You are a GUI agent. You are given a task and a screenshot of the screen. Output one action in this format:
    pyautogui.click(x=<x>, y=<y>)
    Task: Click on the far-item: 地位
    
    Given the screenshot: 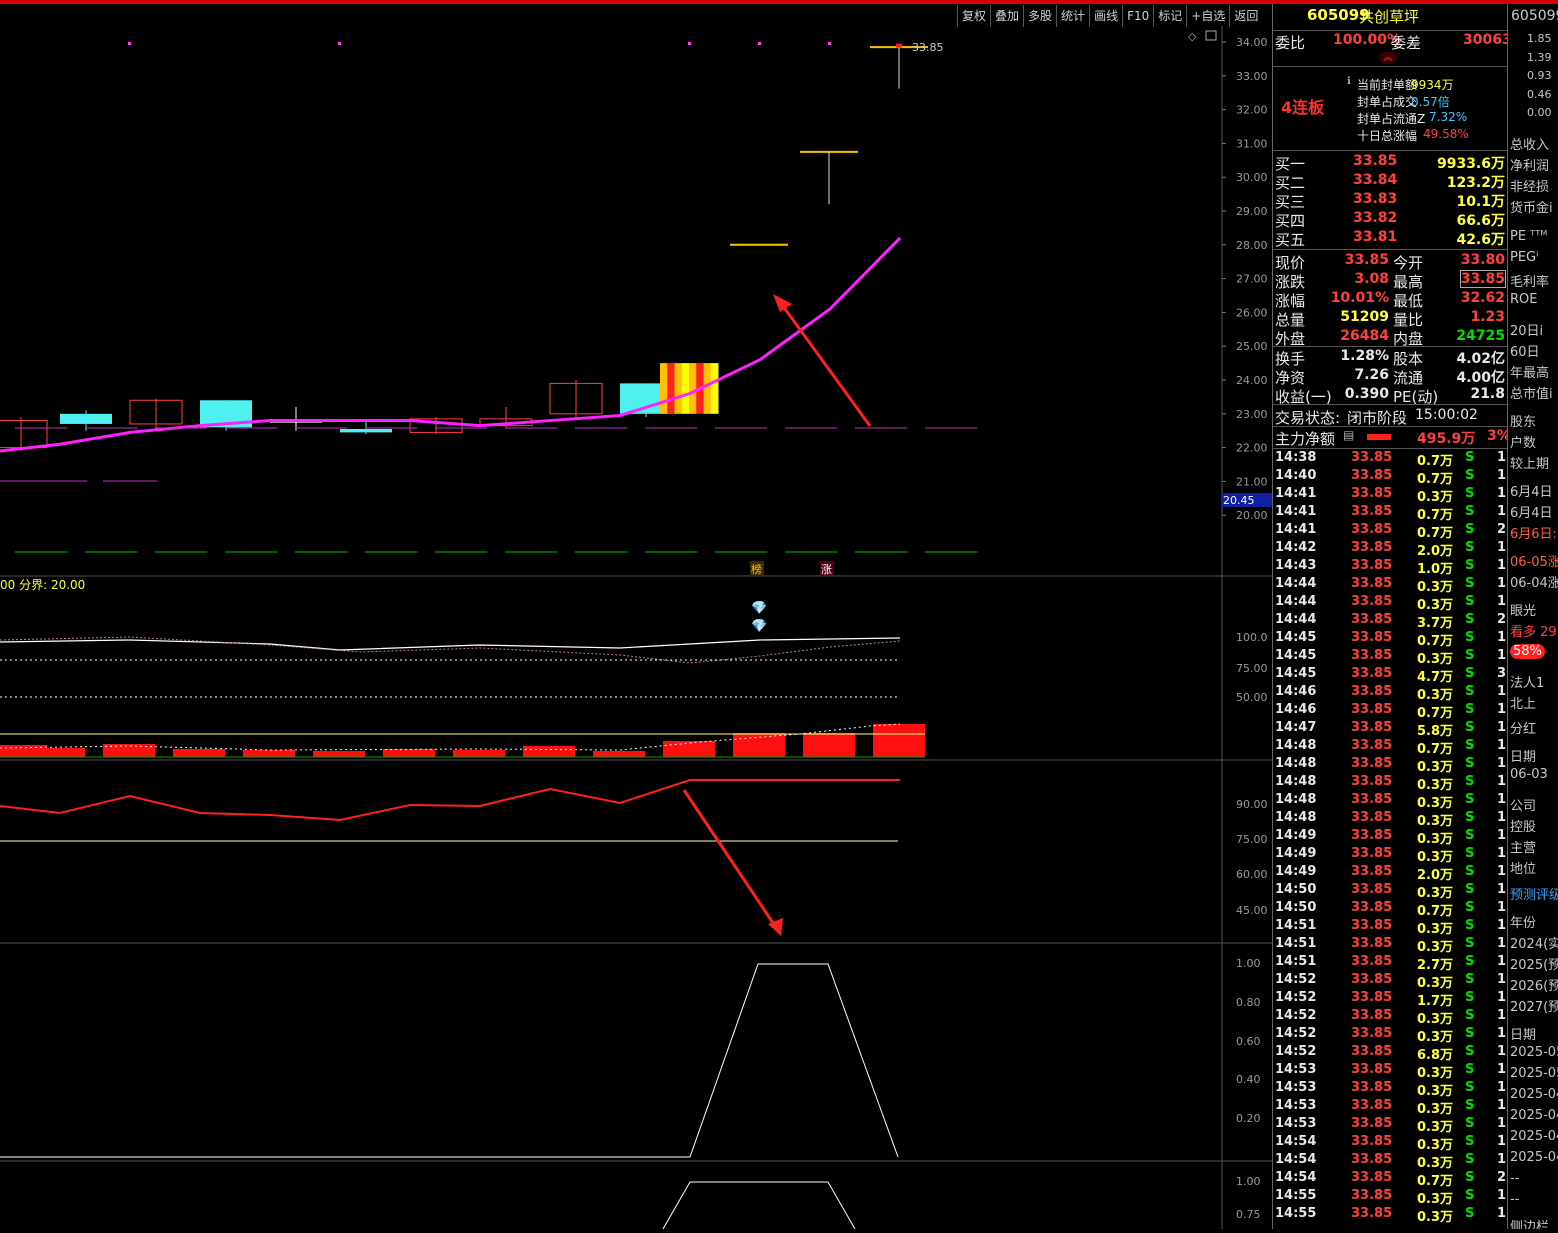 What is the action you would take?
    pyautogui.click(x=1523, y=867)
    